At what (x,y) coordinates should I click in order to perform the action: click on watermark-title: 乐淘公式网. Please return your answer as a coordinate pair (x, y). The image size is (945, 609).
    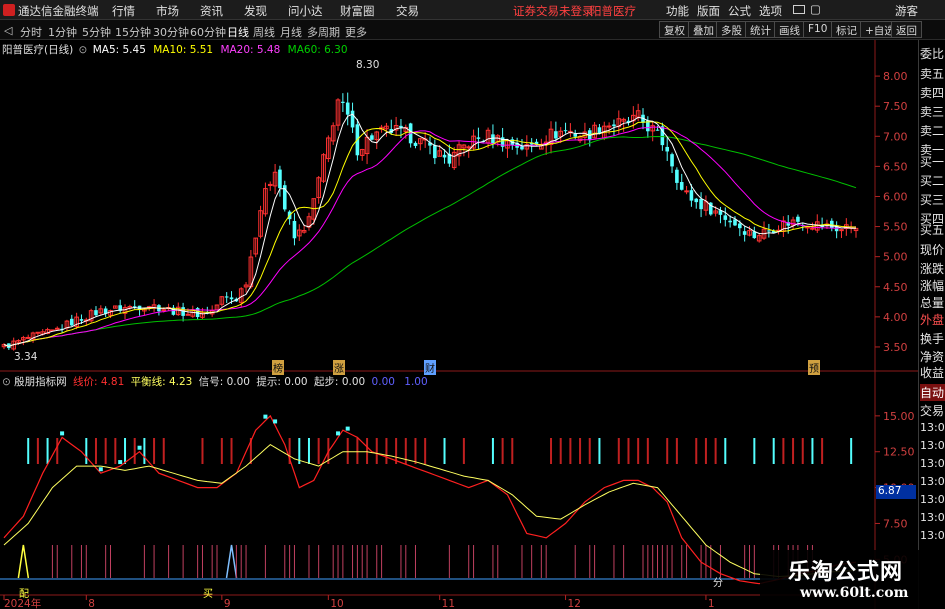
    Looking at the image, I should click on (846, 572).